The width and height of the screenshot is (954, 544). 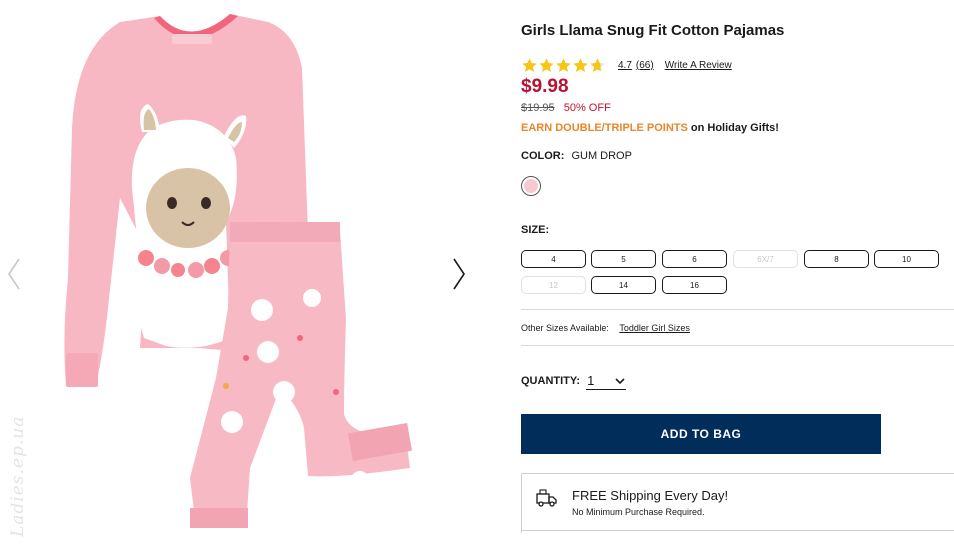 I want to click on quantity-row: QUANTITY: 1, so click(x=574, y=381).